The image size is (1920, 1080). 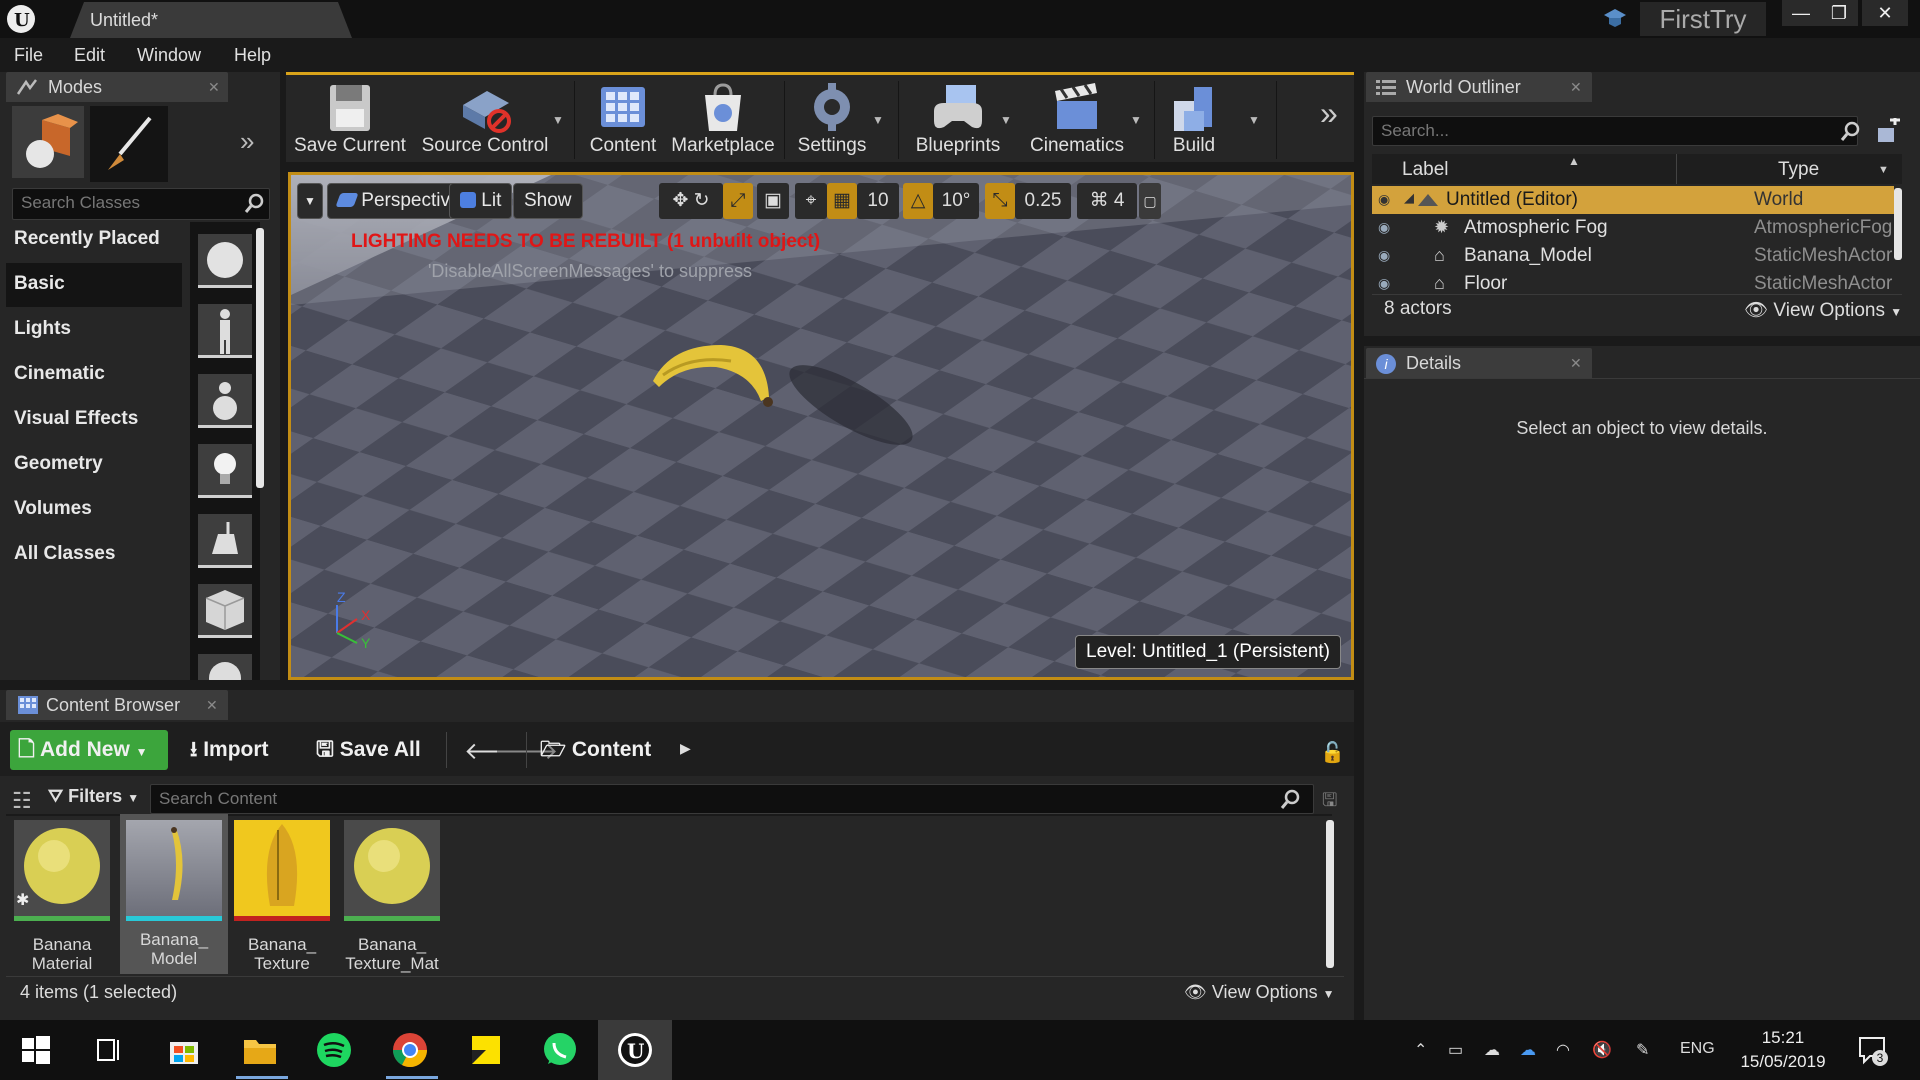 I want to click on cinematics-dropdown-icon: ▼, so click(x=1136, y=120).